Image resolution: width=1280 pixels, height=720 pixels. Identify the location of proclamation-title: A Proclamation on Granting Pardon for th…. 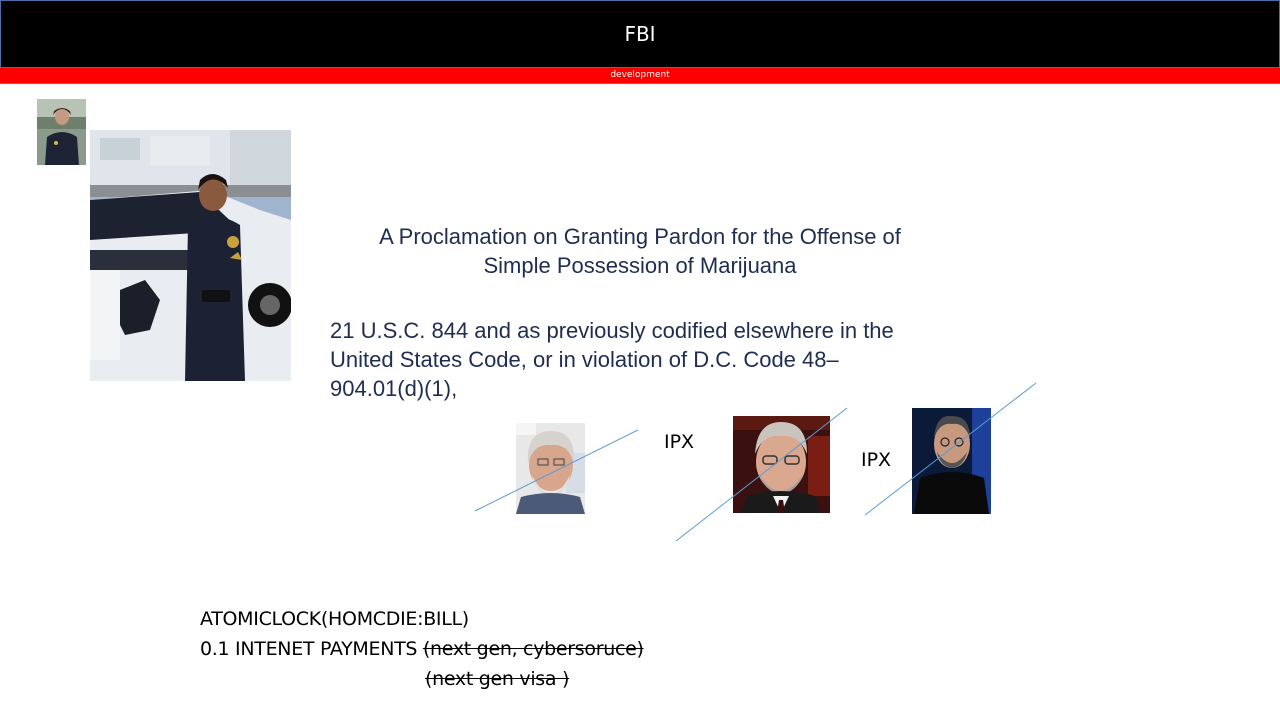
(640, 251).